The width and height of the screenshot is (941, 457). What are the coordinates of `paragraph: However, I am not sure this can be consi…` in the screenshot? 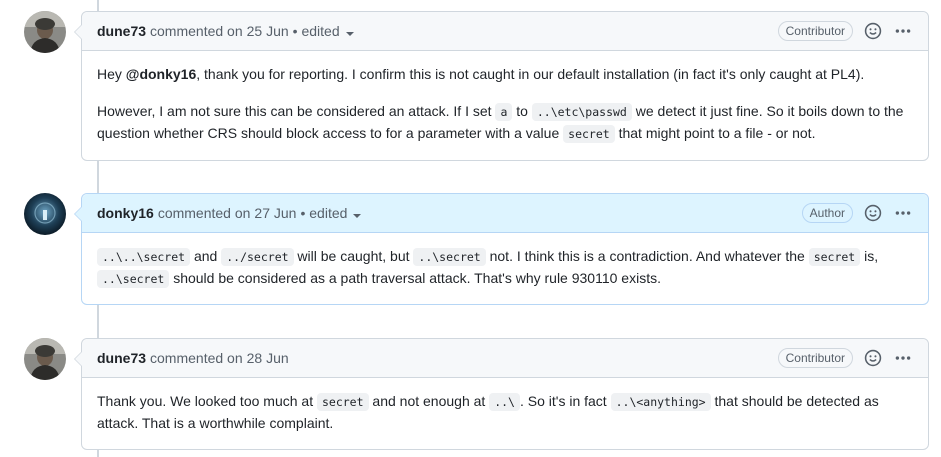 It's located at (500, 123).